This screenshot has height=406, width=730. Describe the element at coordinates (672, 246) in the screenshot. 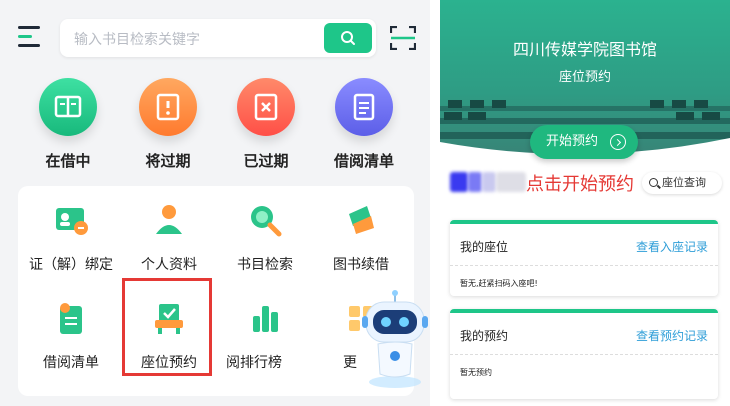

I see `view-seat-records-link: 查看入座记录` at that location.